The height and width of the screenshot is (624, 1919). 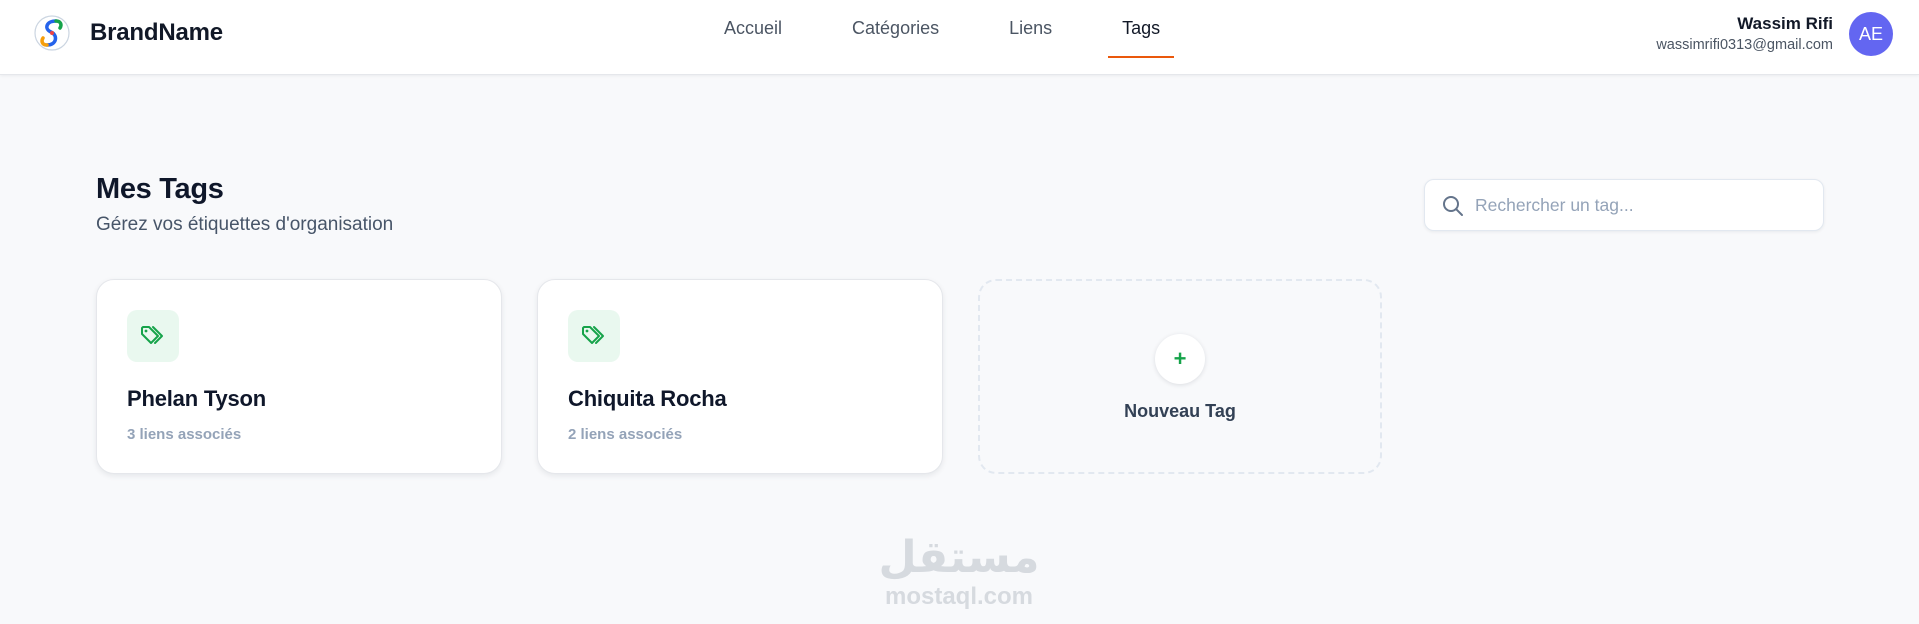 What do you see at coordinates (184, 434) in the screenshot?
I see `tag-link-count: 3 liens associés` at bounding box center [184, 434].